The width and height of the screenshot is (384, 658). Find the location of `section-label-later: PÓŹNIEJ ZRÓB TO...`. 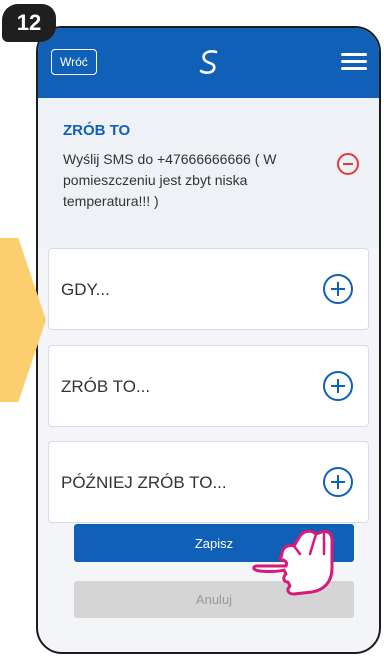

section-label-later: PÓŹNIEJ ZRÓB TO... is located at coordinates (144, 482).